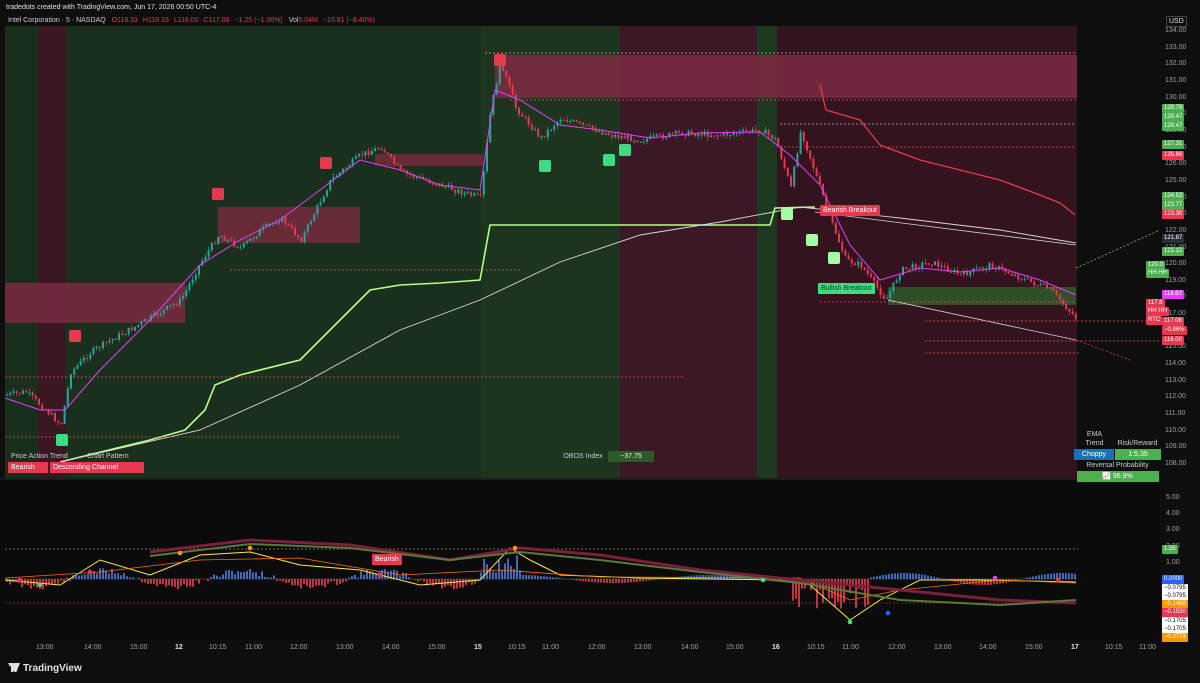 This screenshot has width=1200, height=683. Describe the element at coordinates (45, 668) in the screenshot. I see `tradingview-logo: TradingView` at that location.